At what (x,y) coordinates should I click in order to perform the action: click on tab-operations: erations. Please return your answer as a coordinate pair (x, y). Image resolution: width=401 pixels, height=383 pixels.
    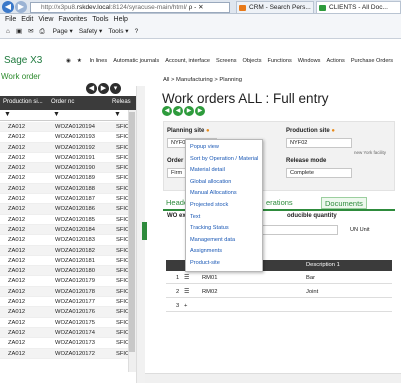
    Looking at the image, I should click on (279, 203).